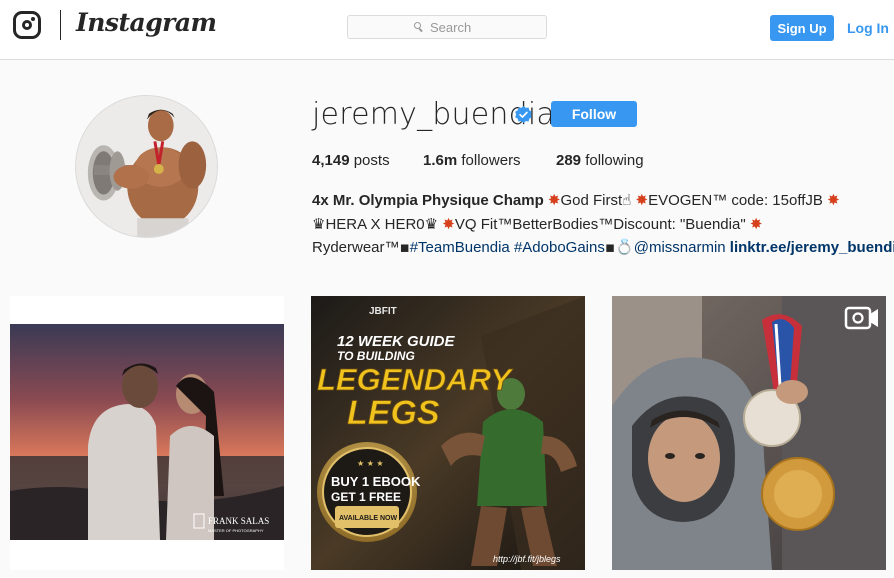 The width and height of the screenshot is (894, 578). I want to click on followers-count: 1.6m followers, so click(472, 160).